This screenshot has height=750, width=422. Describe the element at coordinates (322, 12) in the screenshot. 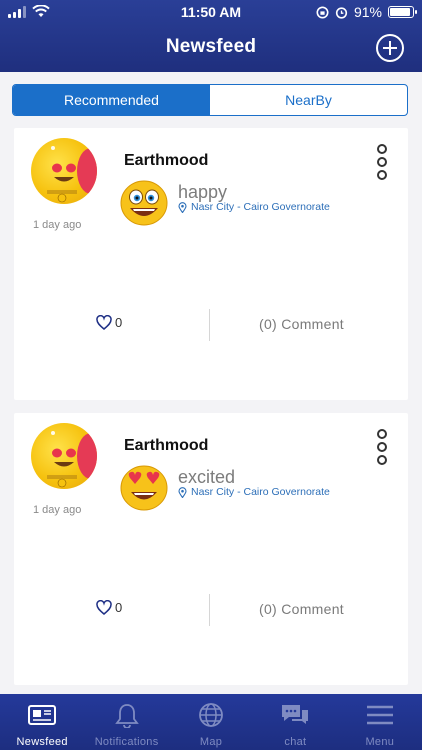

I see `rotation-lock-icon` at that location.